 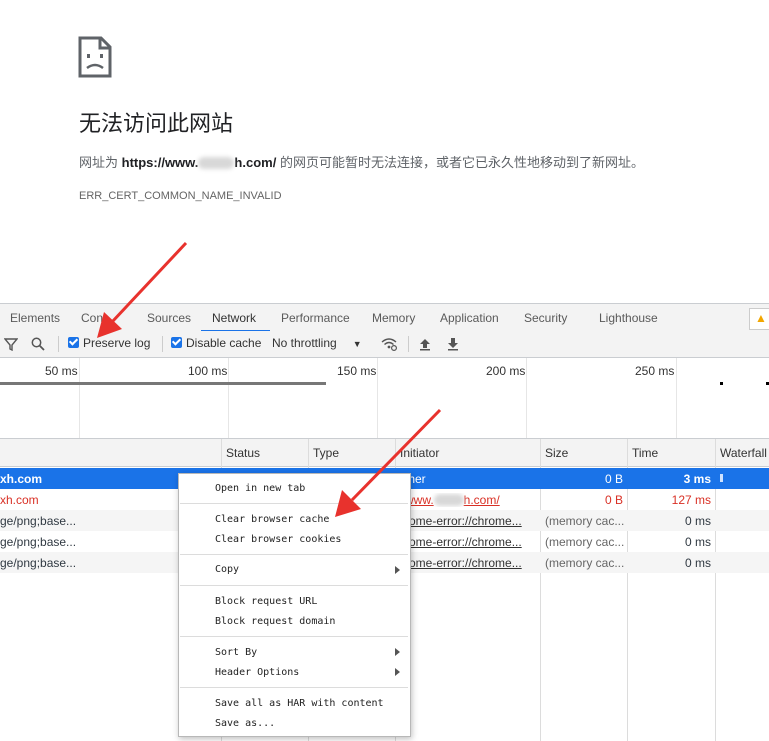 What do you see at coordinates (556, 453) in the screenshot?
I see `column-size: Size` at bounding box center [556, 453].